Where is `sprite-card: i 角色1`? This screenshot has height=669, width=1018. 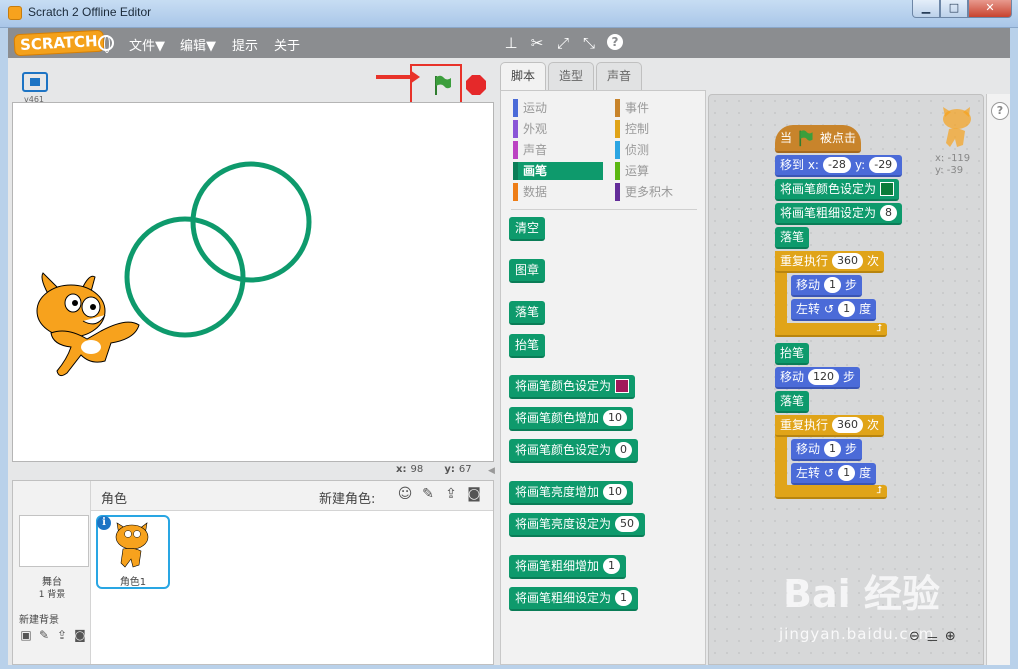
sprite-card: i 角色1 is located at coordinates (133, 552).